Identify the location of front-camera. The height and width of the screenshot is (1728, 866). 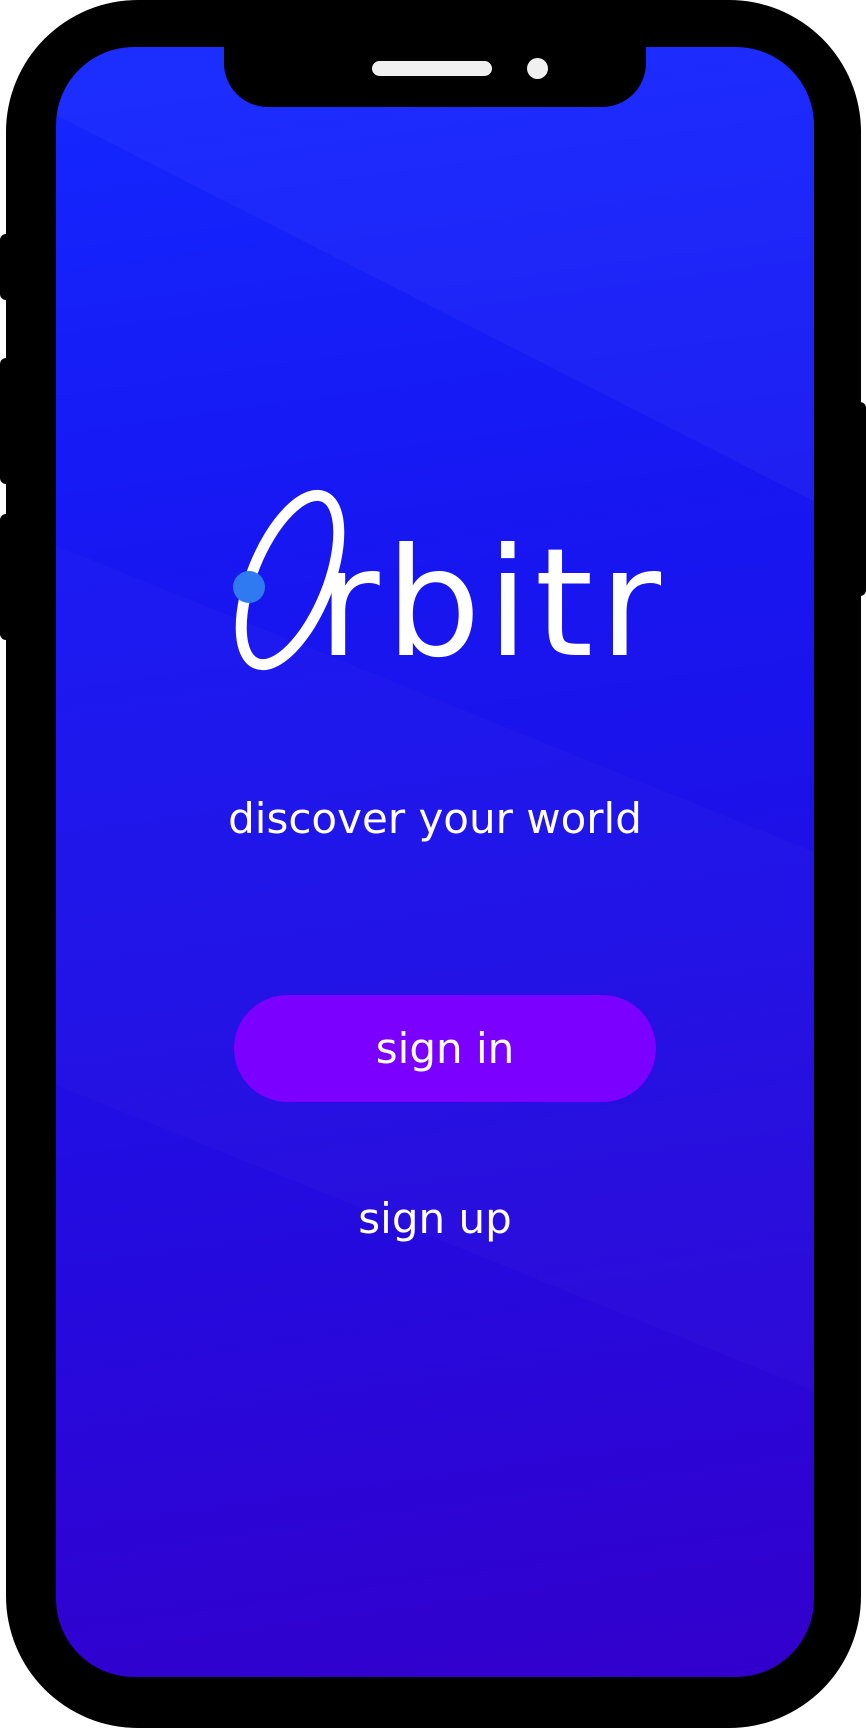
(537, 68).